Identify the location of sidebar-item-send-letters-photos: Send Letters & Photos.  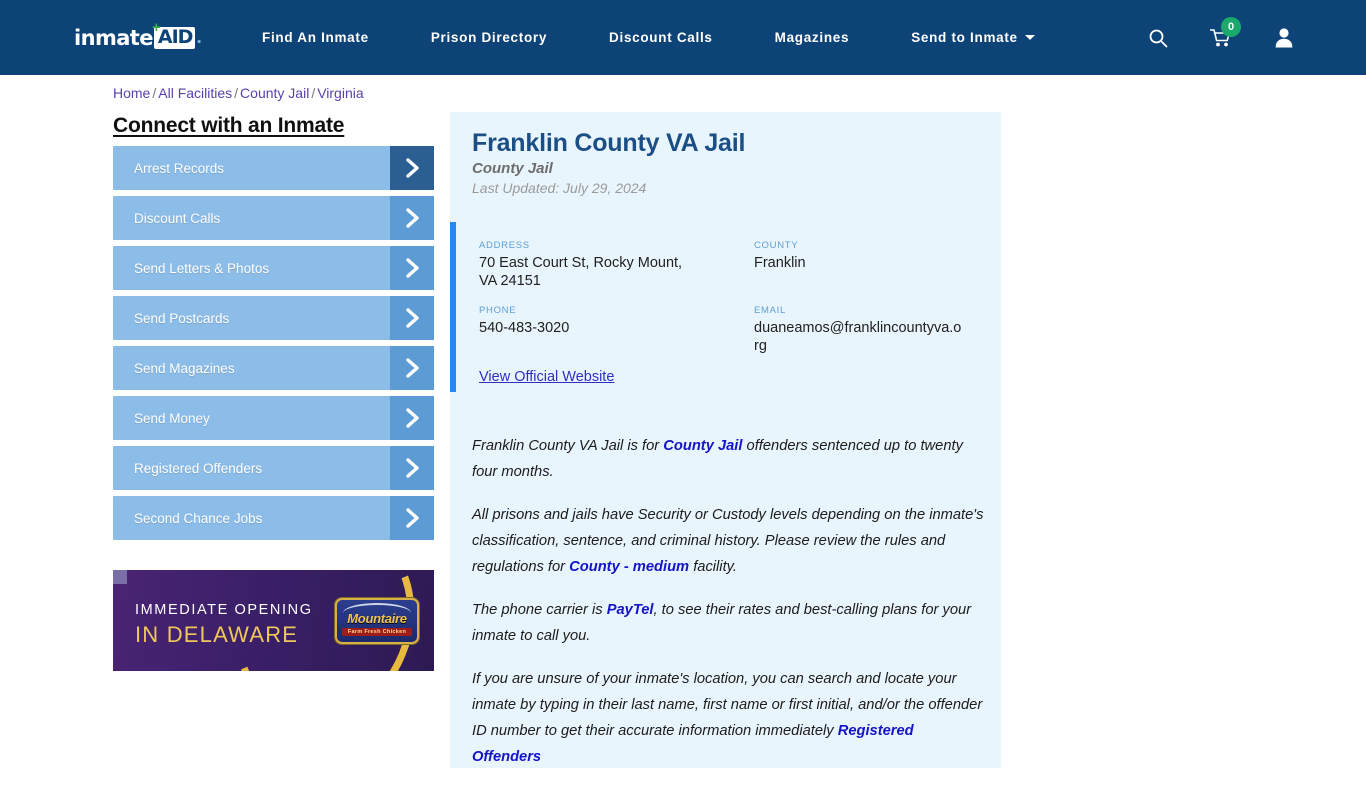
(273, 268).